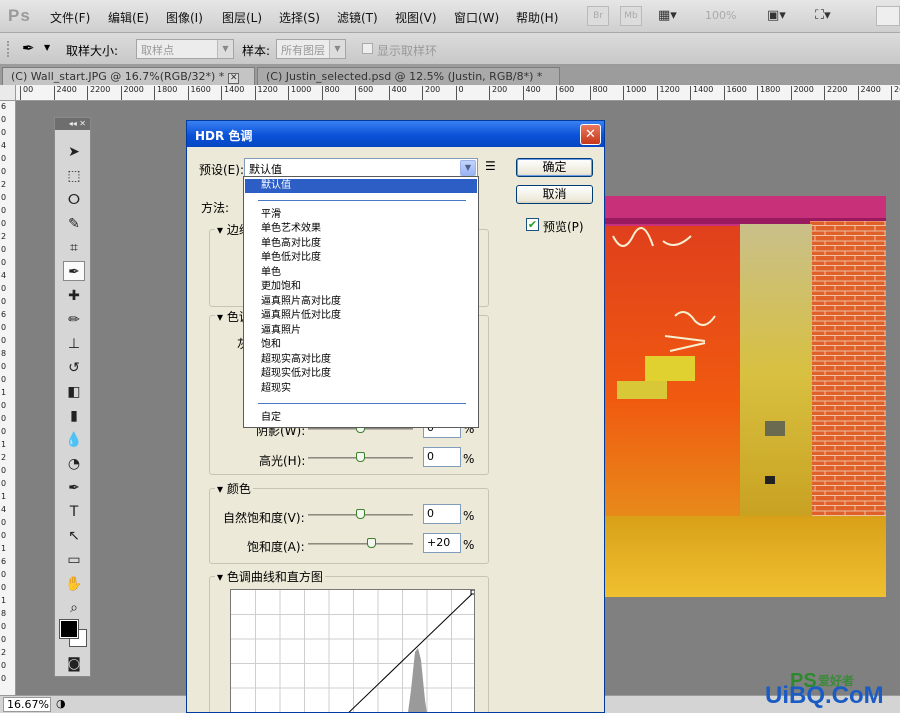 This screenshot has width=900, height=713. I want to click on lasso-tool-icon: ⵔ, so click(74, 200).